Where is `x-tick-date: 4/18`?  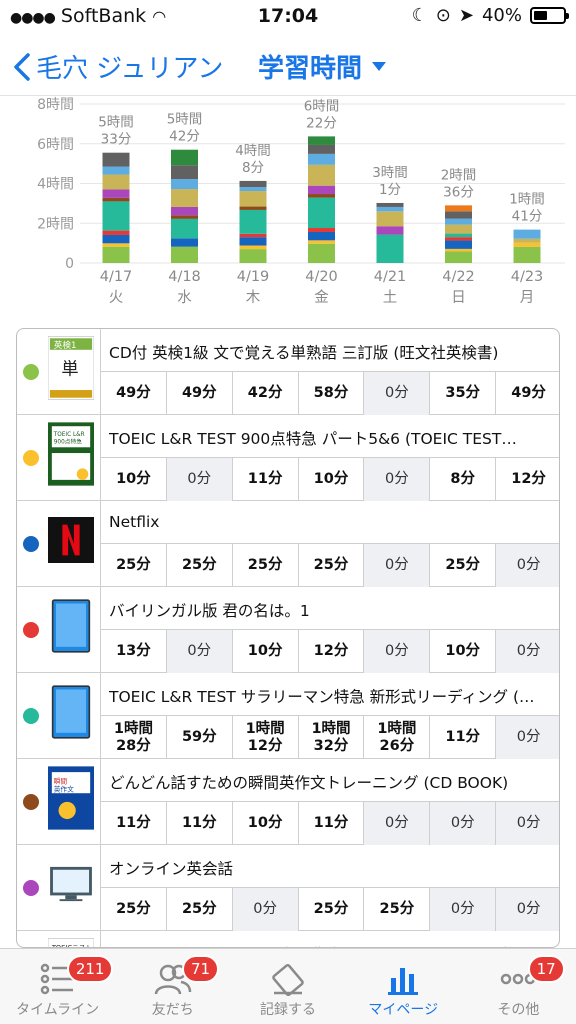
x-tick-date: 4/18 is located at coordinates (184, 277).